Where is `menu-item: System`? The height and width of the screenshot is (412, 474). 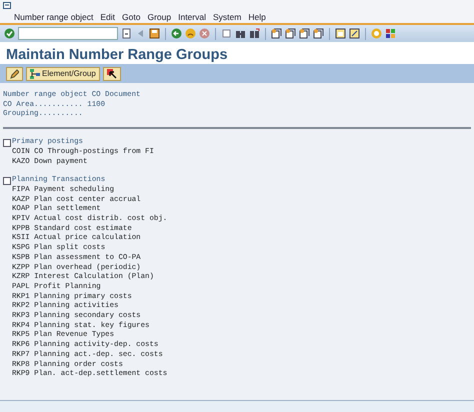 menu-item: System is located at coordinates (227, 17).